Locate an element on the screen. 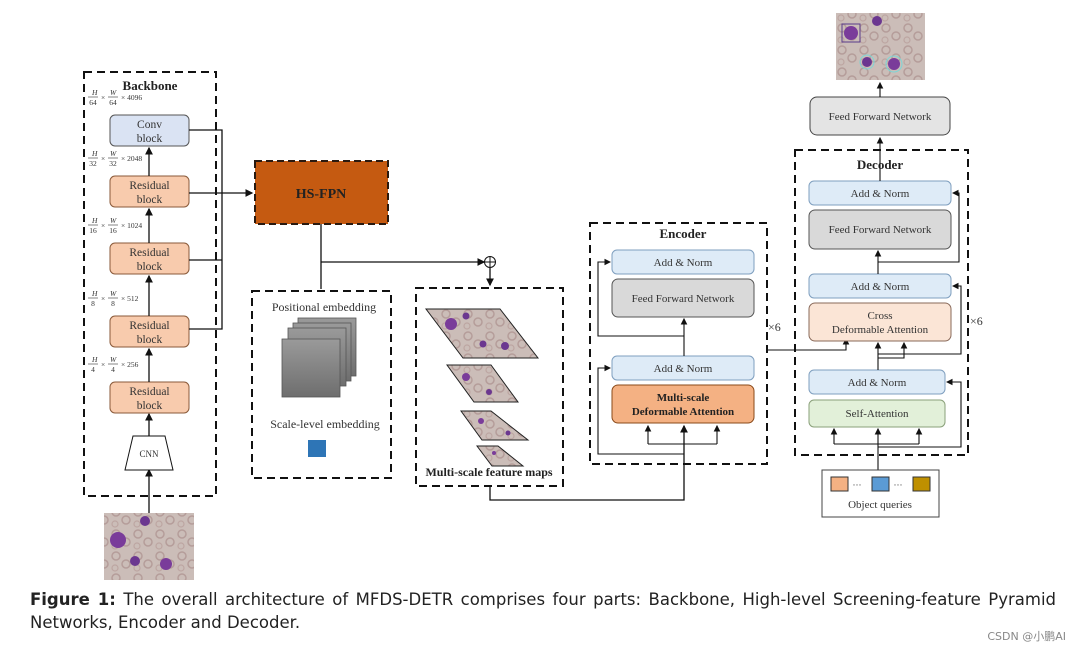 The width and height of the screenshot is (1080, 651). dimension-label: H4×W4× 256 is located at coordinates (113, 364).